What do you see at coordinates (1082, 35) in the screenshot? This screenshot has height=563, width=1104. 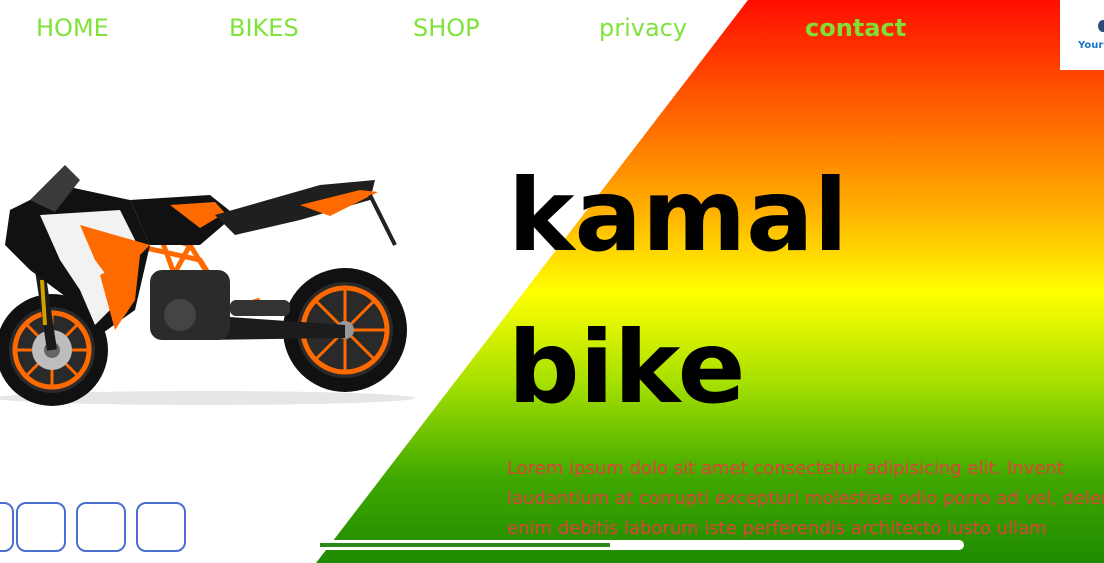 I see `logo: YourC` at bounding box center [1082, 35].